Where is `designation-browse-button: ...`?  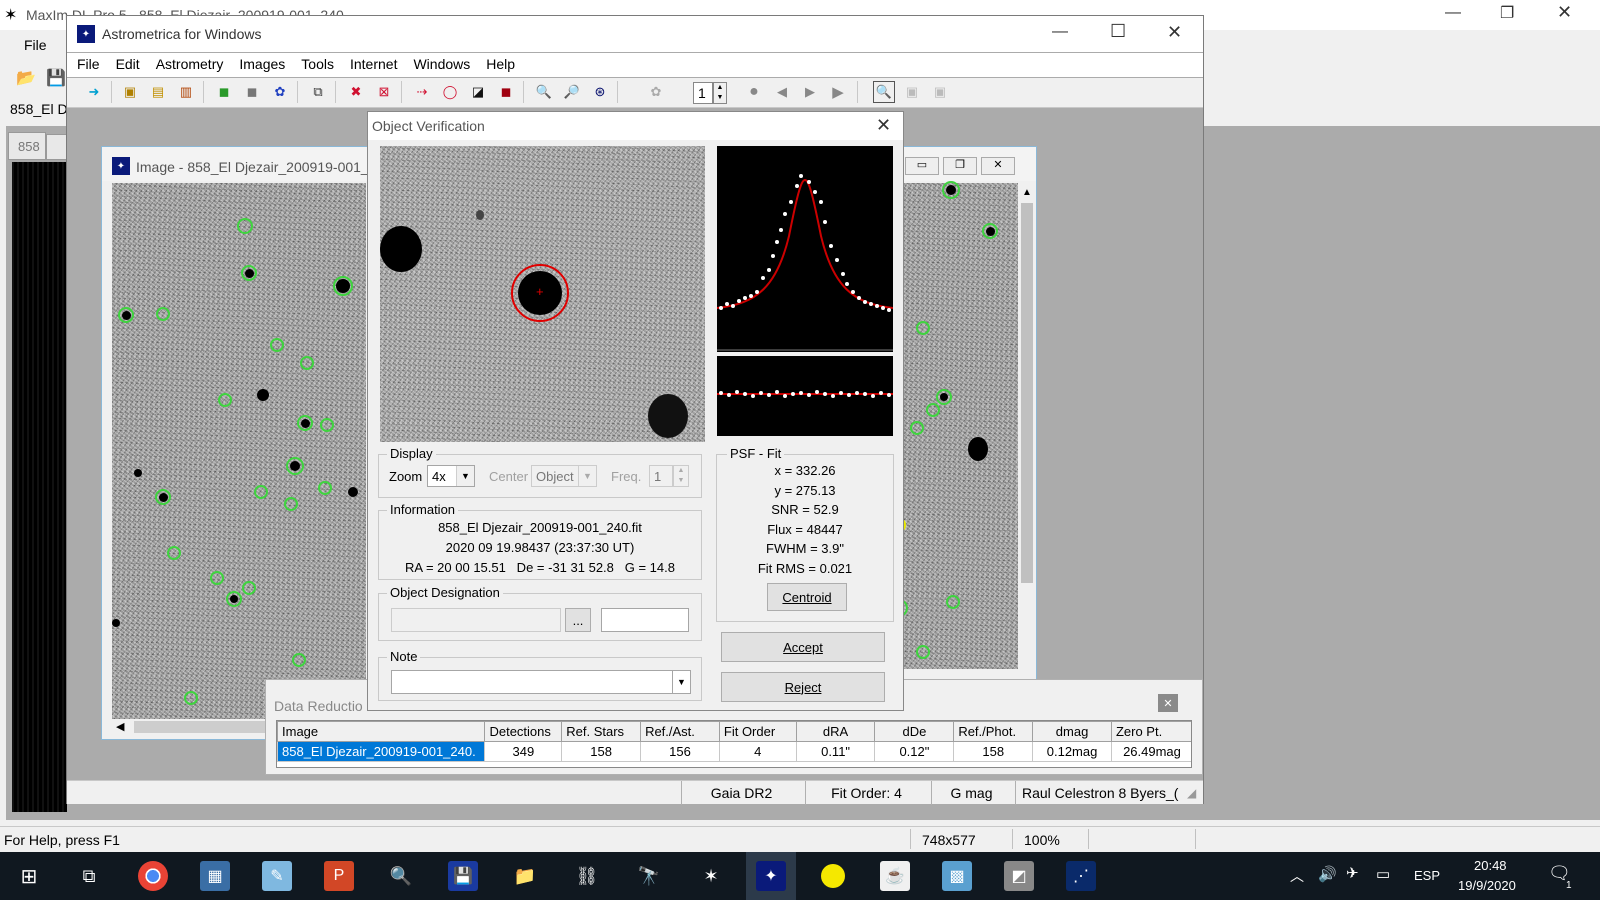
designation-browse-button: ... is located at coordinates (578, 620).